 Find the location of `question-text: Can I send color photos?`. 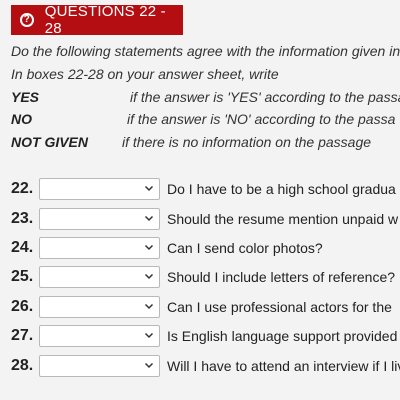

question-text: Can I send color photos? is located at coordinates (245, 248).